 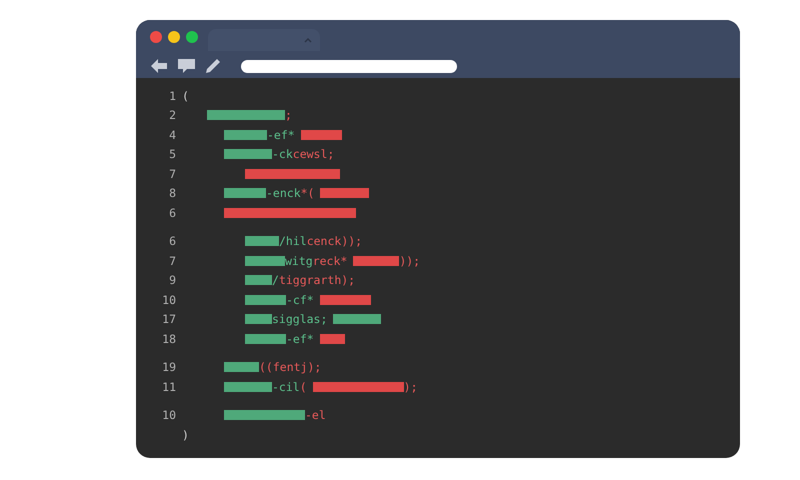 I want to click on back-arrow-icon, so click(x=159, y=66).